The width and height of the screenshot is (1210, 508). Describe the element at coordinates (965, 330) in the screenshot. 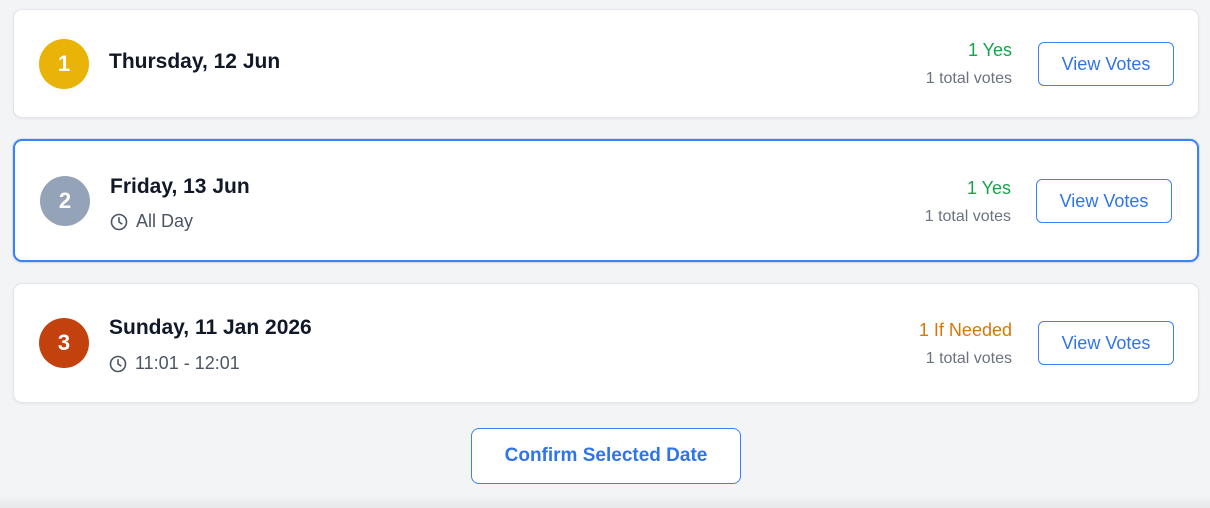

I see `if-needed-count: 1 If Needed` at that location.